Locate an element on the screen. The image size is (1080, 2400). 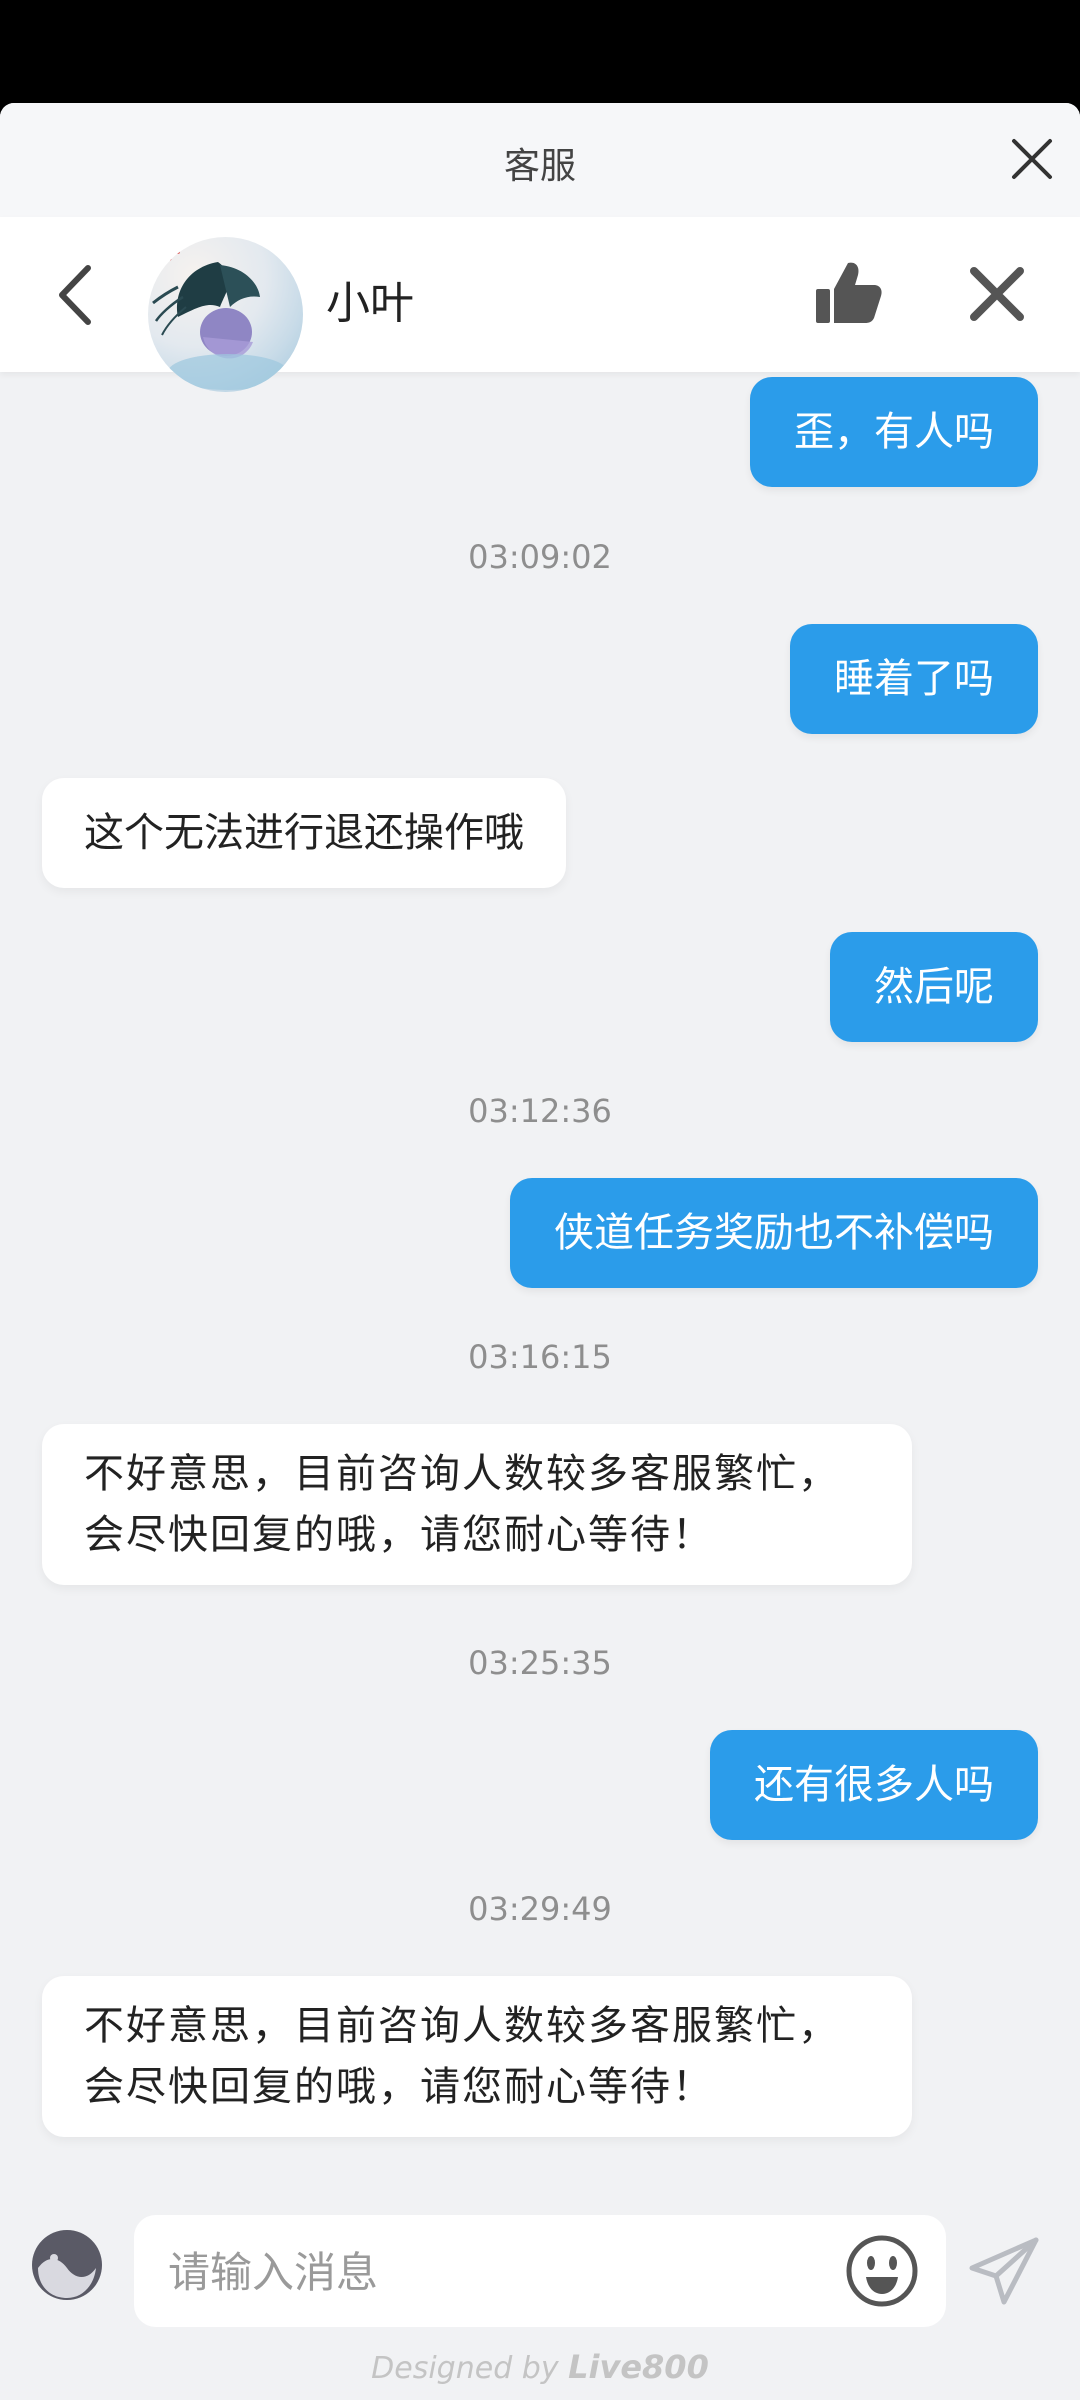
message-input-box is located at coordinates (540, 2272).